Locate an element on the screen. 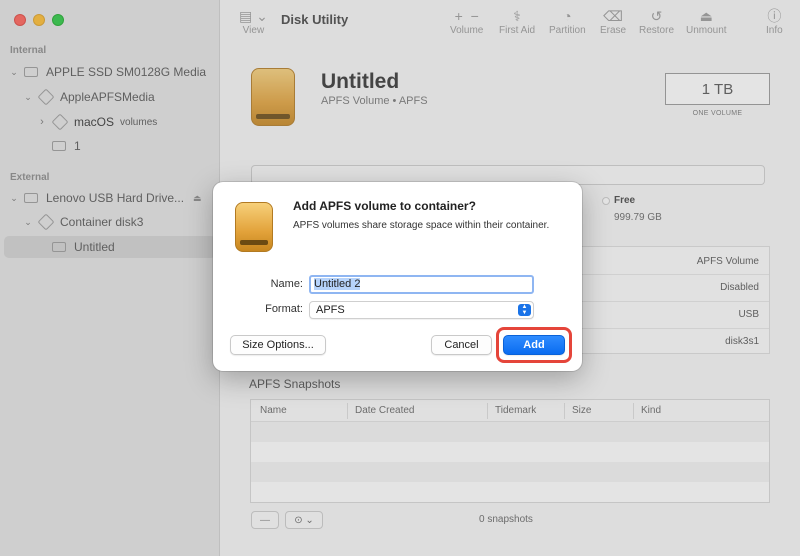 The width and height of the screenshot is (800, 556). format-label: Format: is located at coordinates (284, 309).